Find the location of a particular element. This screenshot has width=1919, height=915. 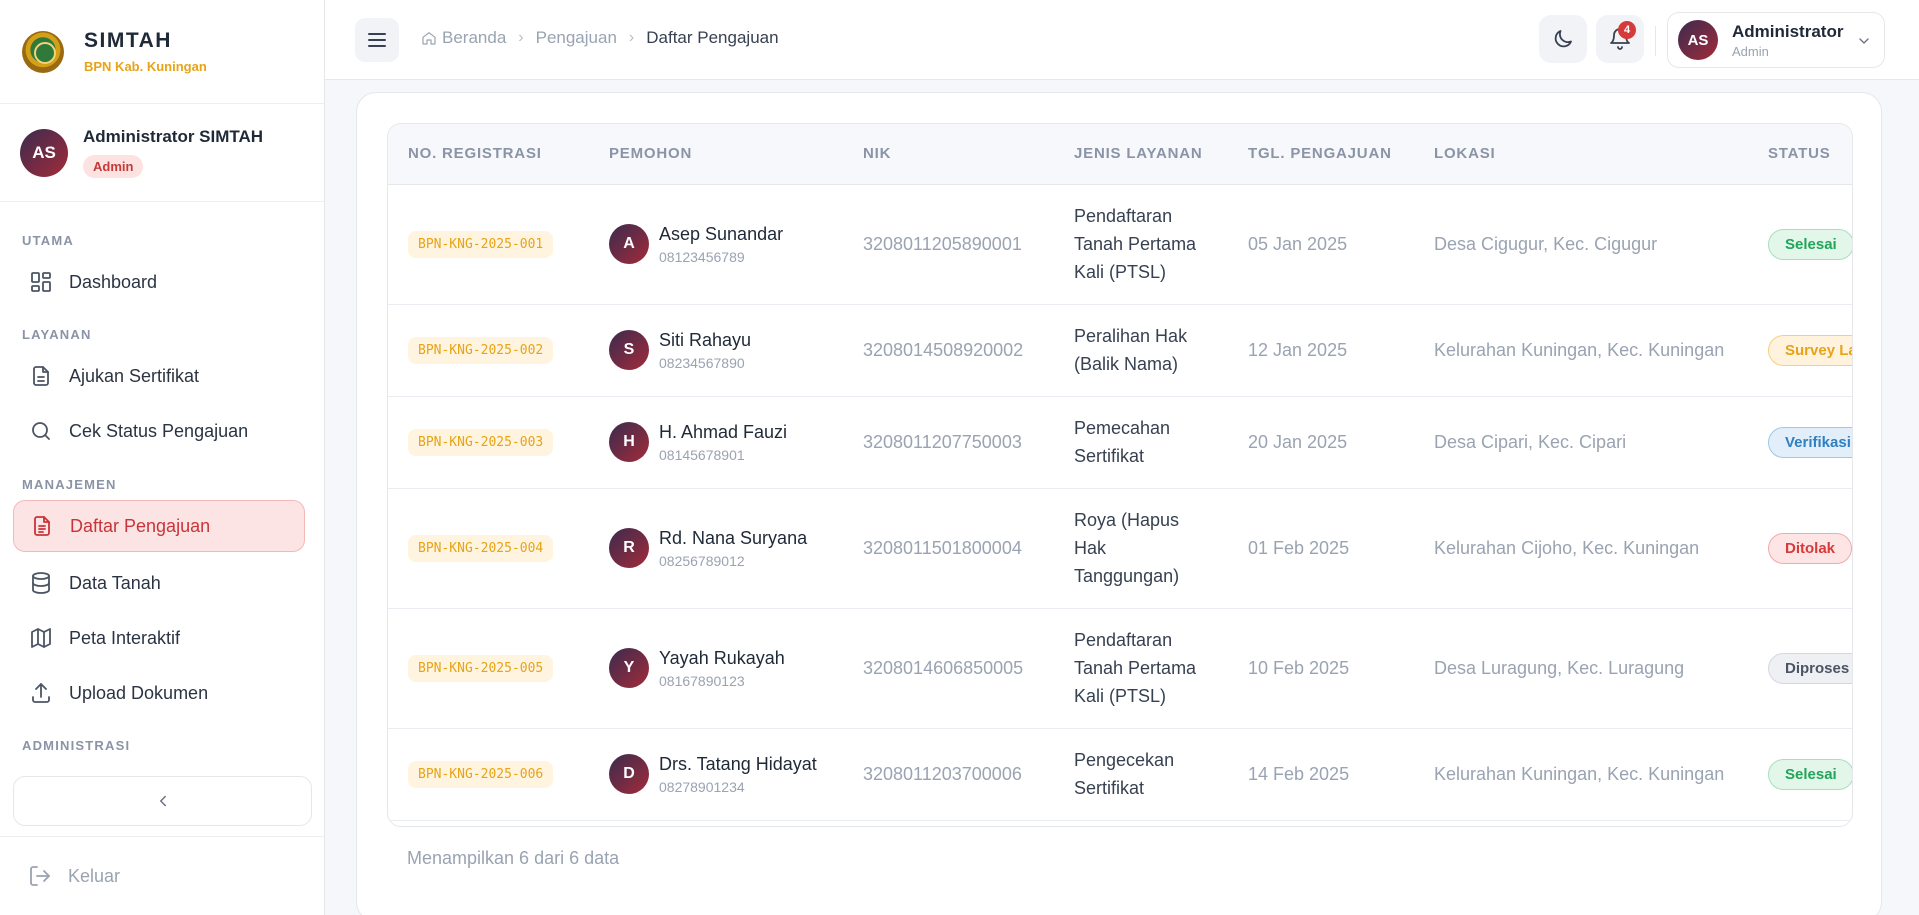

header-divider is located at coordinates (1655, 41).